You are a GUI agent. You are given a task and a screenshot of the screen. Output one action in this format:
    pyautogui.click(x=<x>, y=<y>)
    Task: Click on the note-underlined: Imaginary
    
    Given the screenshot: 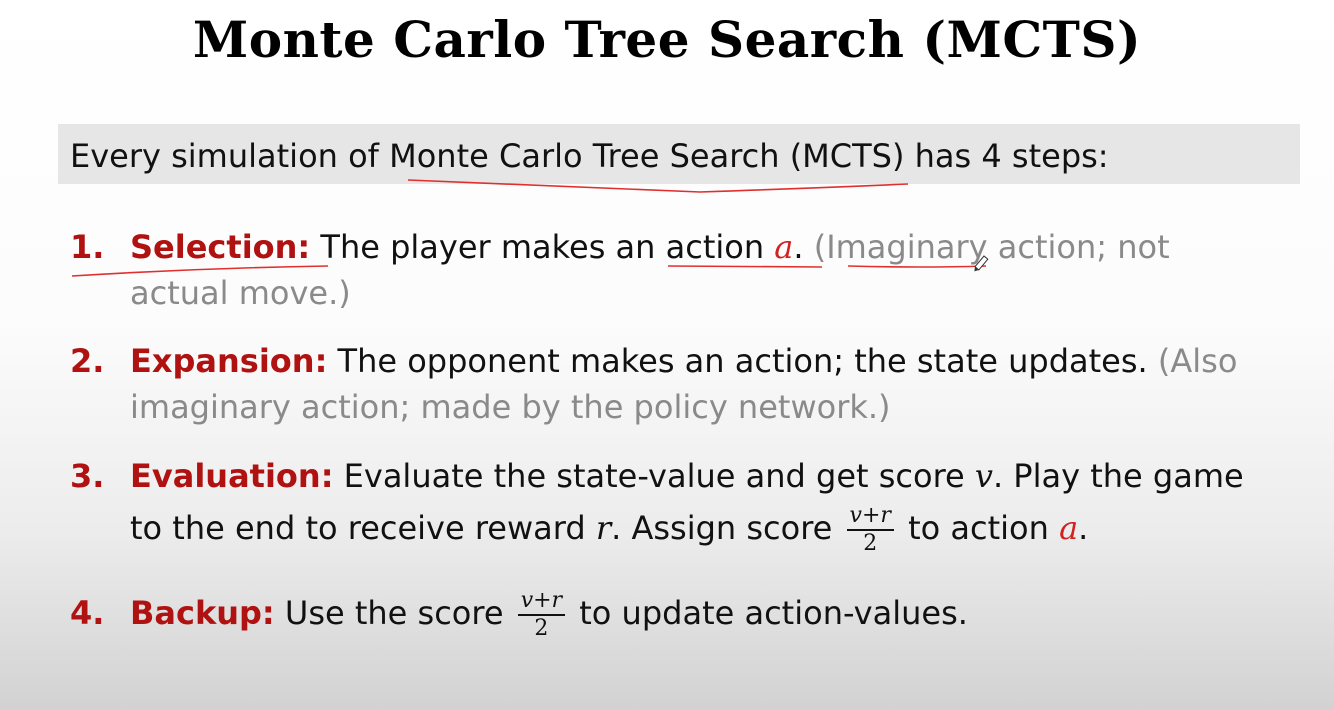 What is the action you would take?
    pyautogui.click(x=907, y=247)
    